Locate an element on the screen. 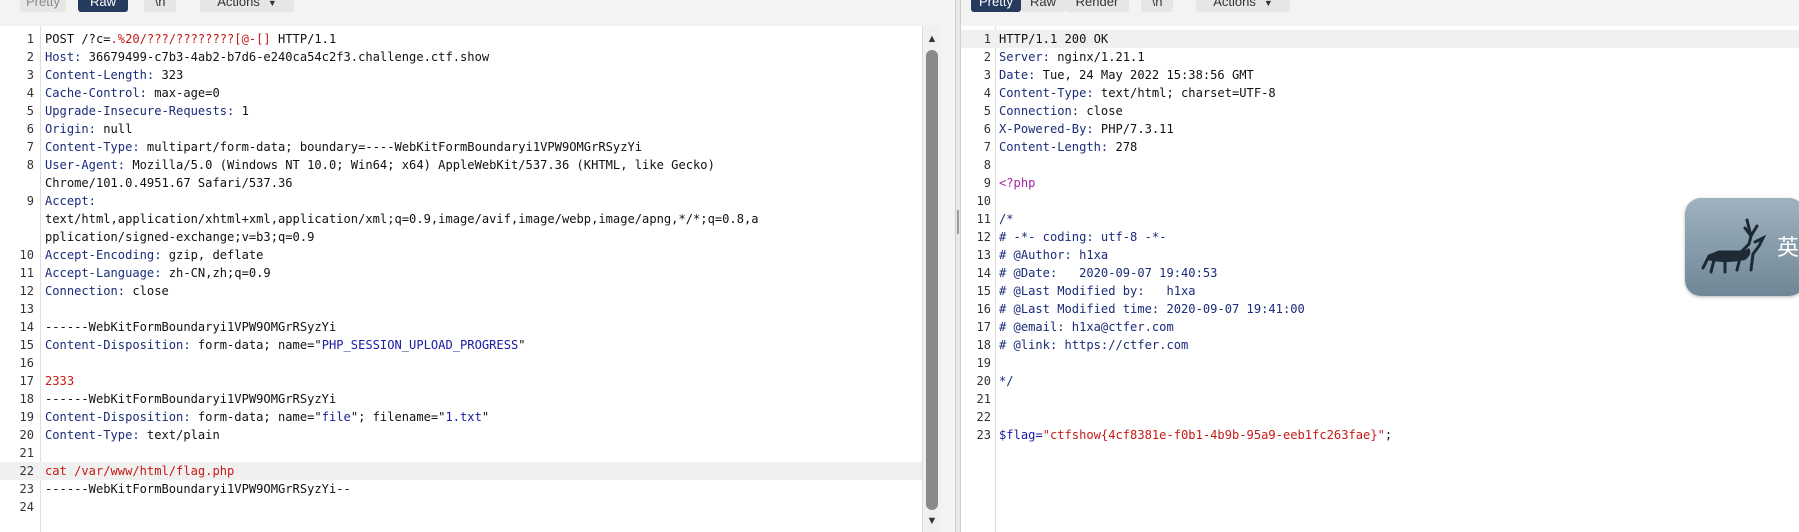  response-actions-button: Actions ▼ is located at coordinates (1243, 6).